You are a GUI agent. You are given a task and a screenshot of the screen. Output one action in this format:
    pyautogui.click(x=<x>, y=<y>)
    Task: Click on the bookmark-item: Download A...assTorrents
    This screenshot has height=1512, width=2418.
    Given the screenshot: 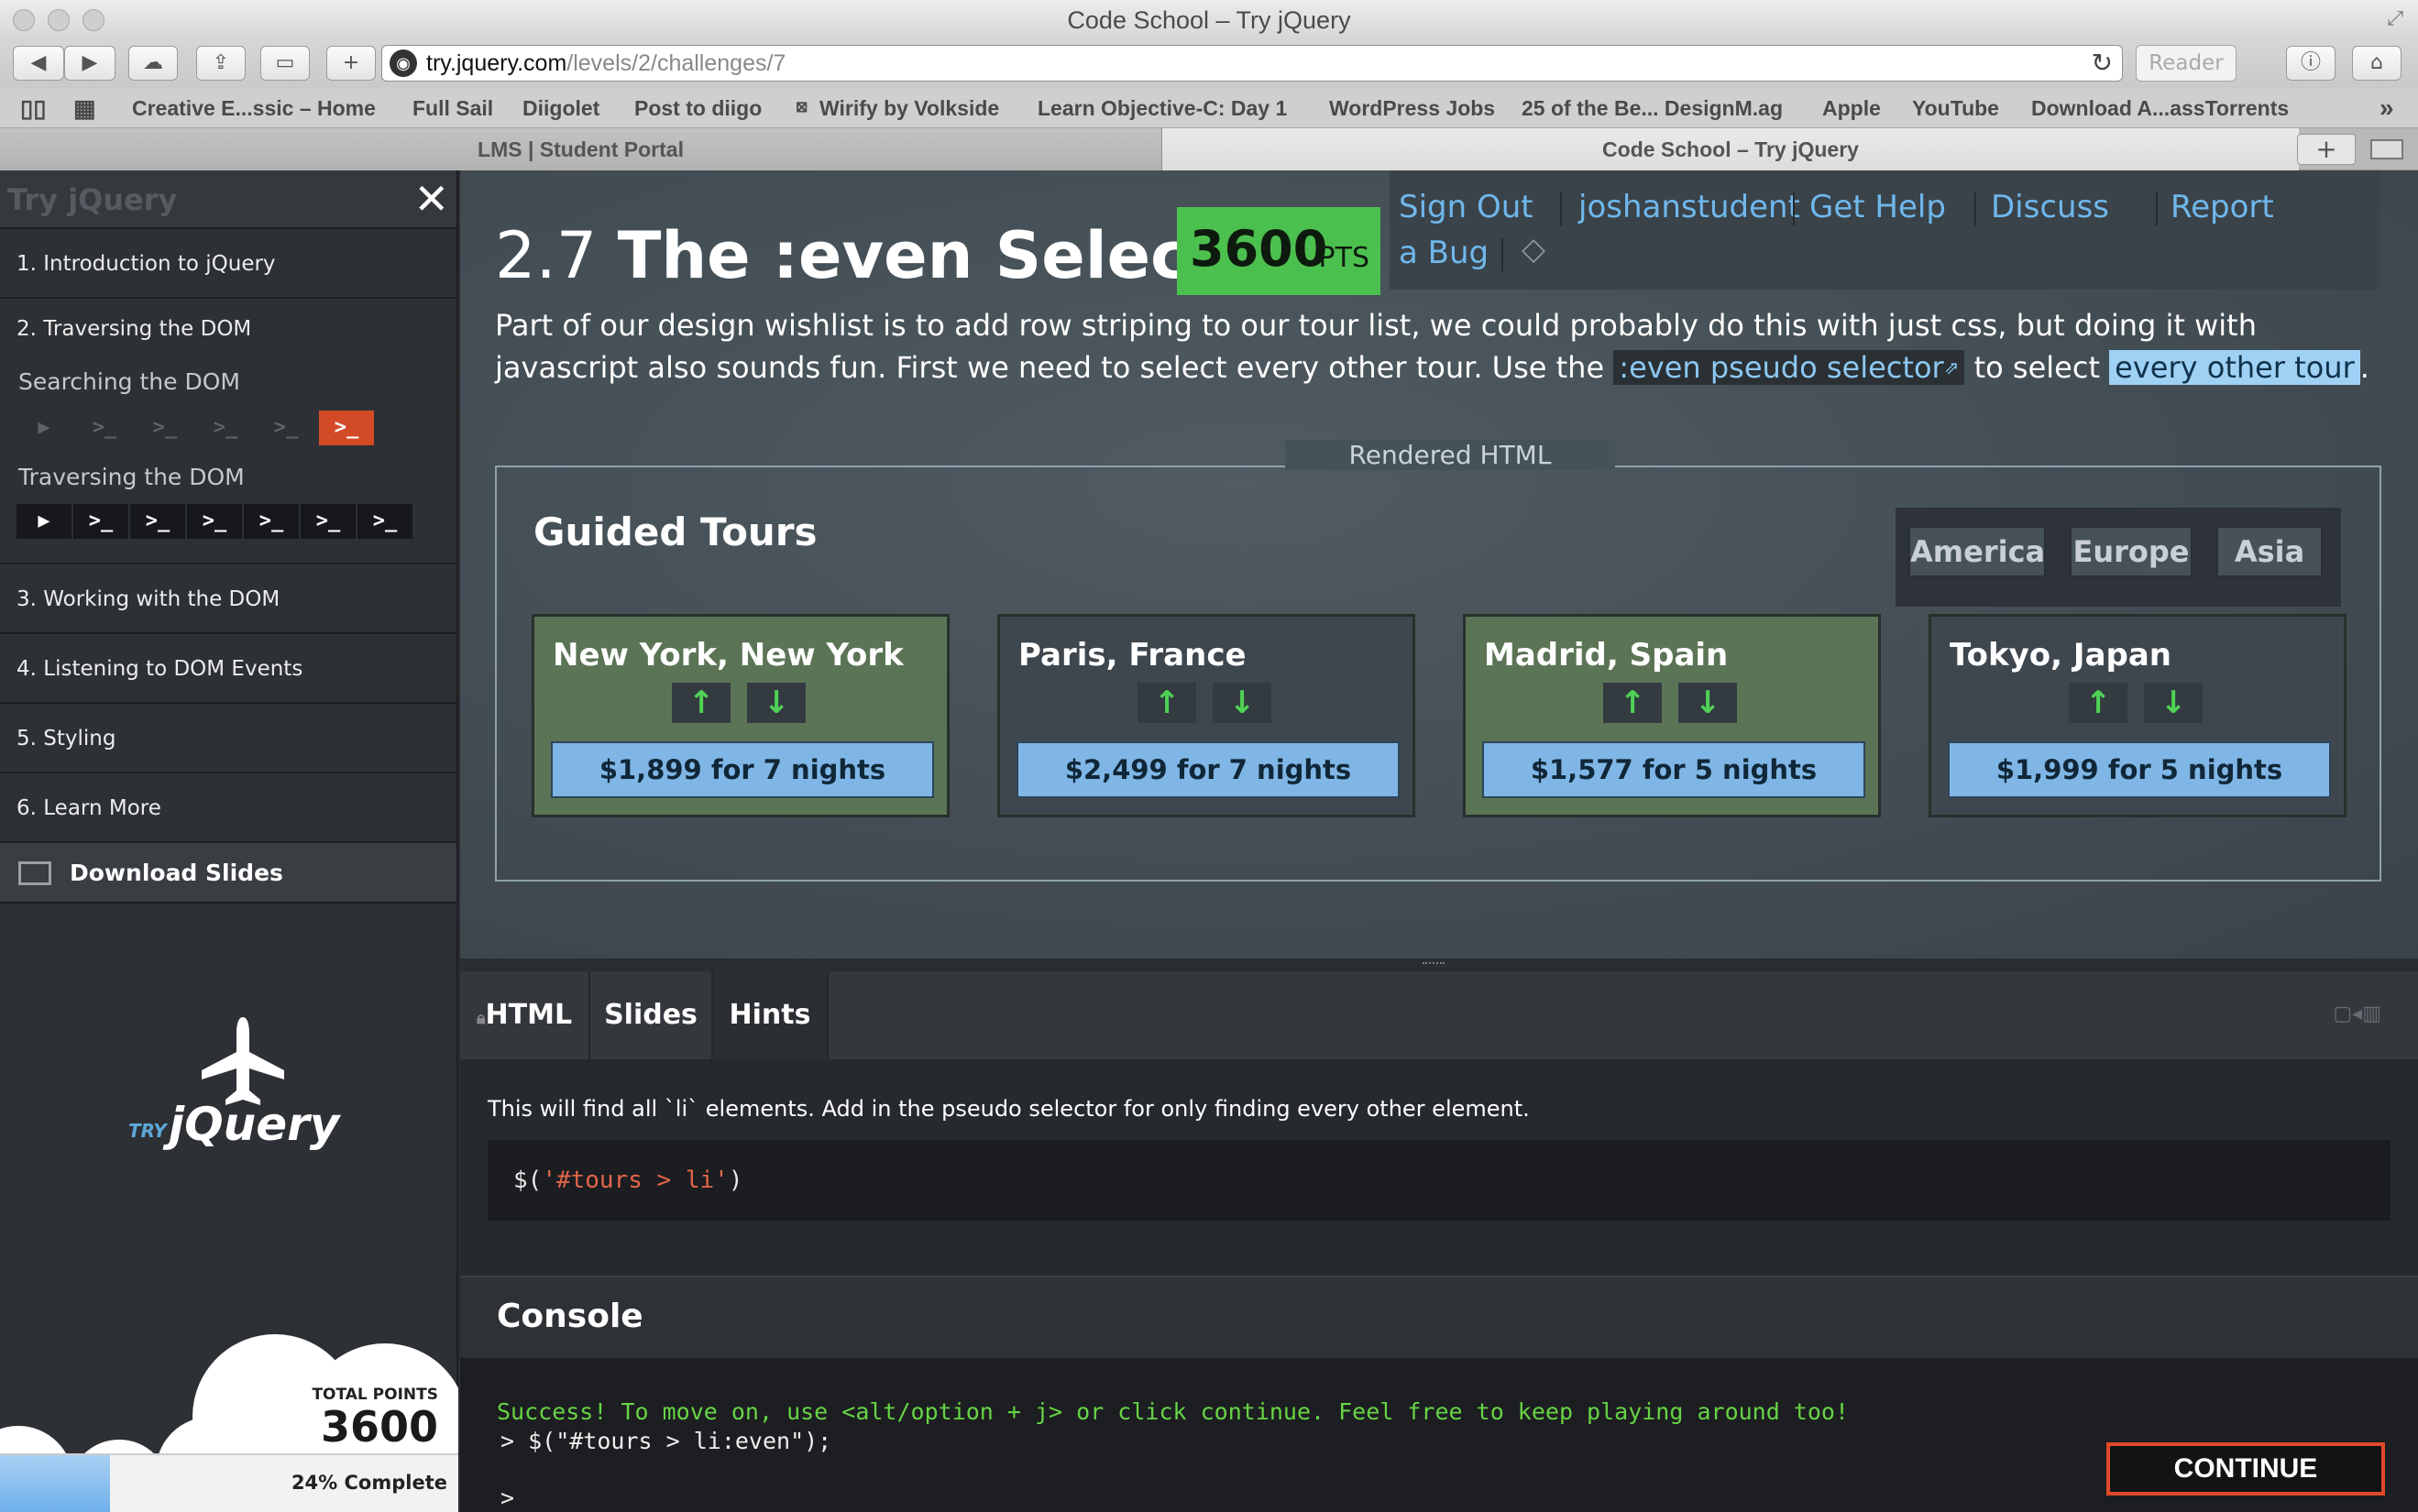 What is the action you would take?
    pyautogui.click(x=2160, y=108)
    